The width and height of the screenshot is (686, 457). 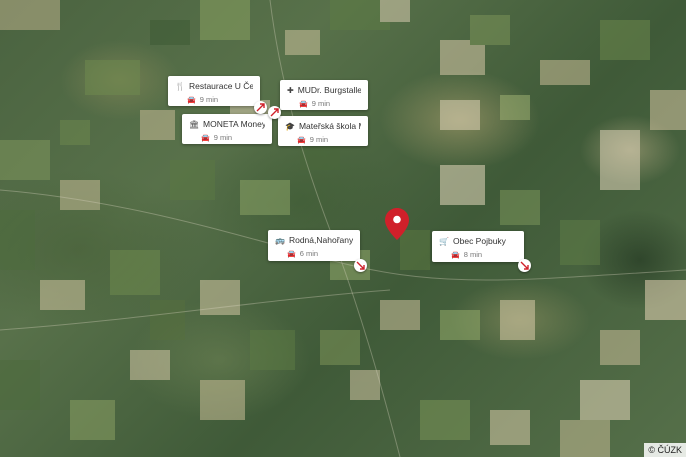 I want to click on poi-card-restaurant: 🍴Restaurace U Čes… 🚘9 min, so click(x=214, y=91).